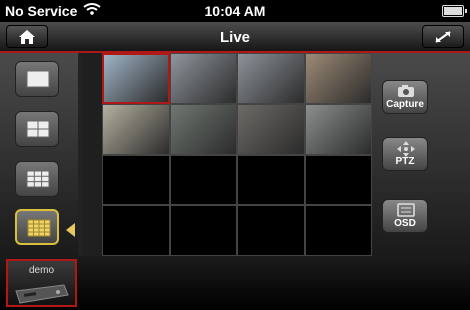  I want to click on expand-icon, so click(443, 37).